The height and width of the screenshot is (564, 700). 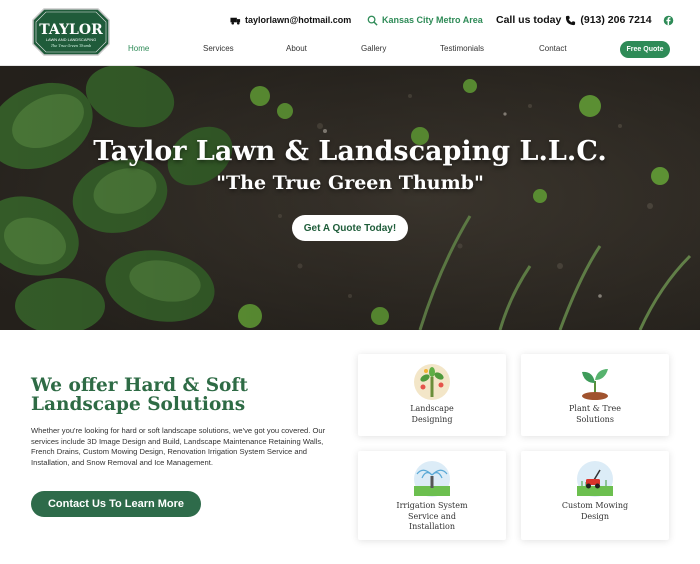 What do you see at coordinates (296, 48) in the screenshot?
I see `nav-about: About` at bounding box center [296, 48].